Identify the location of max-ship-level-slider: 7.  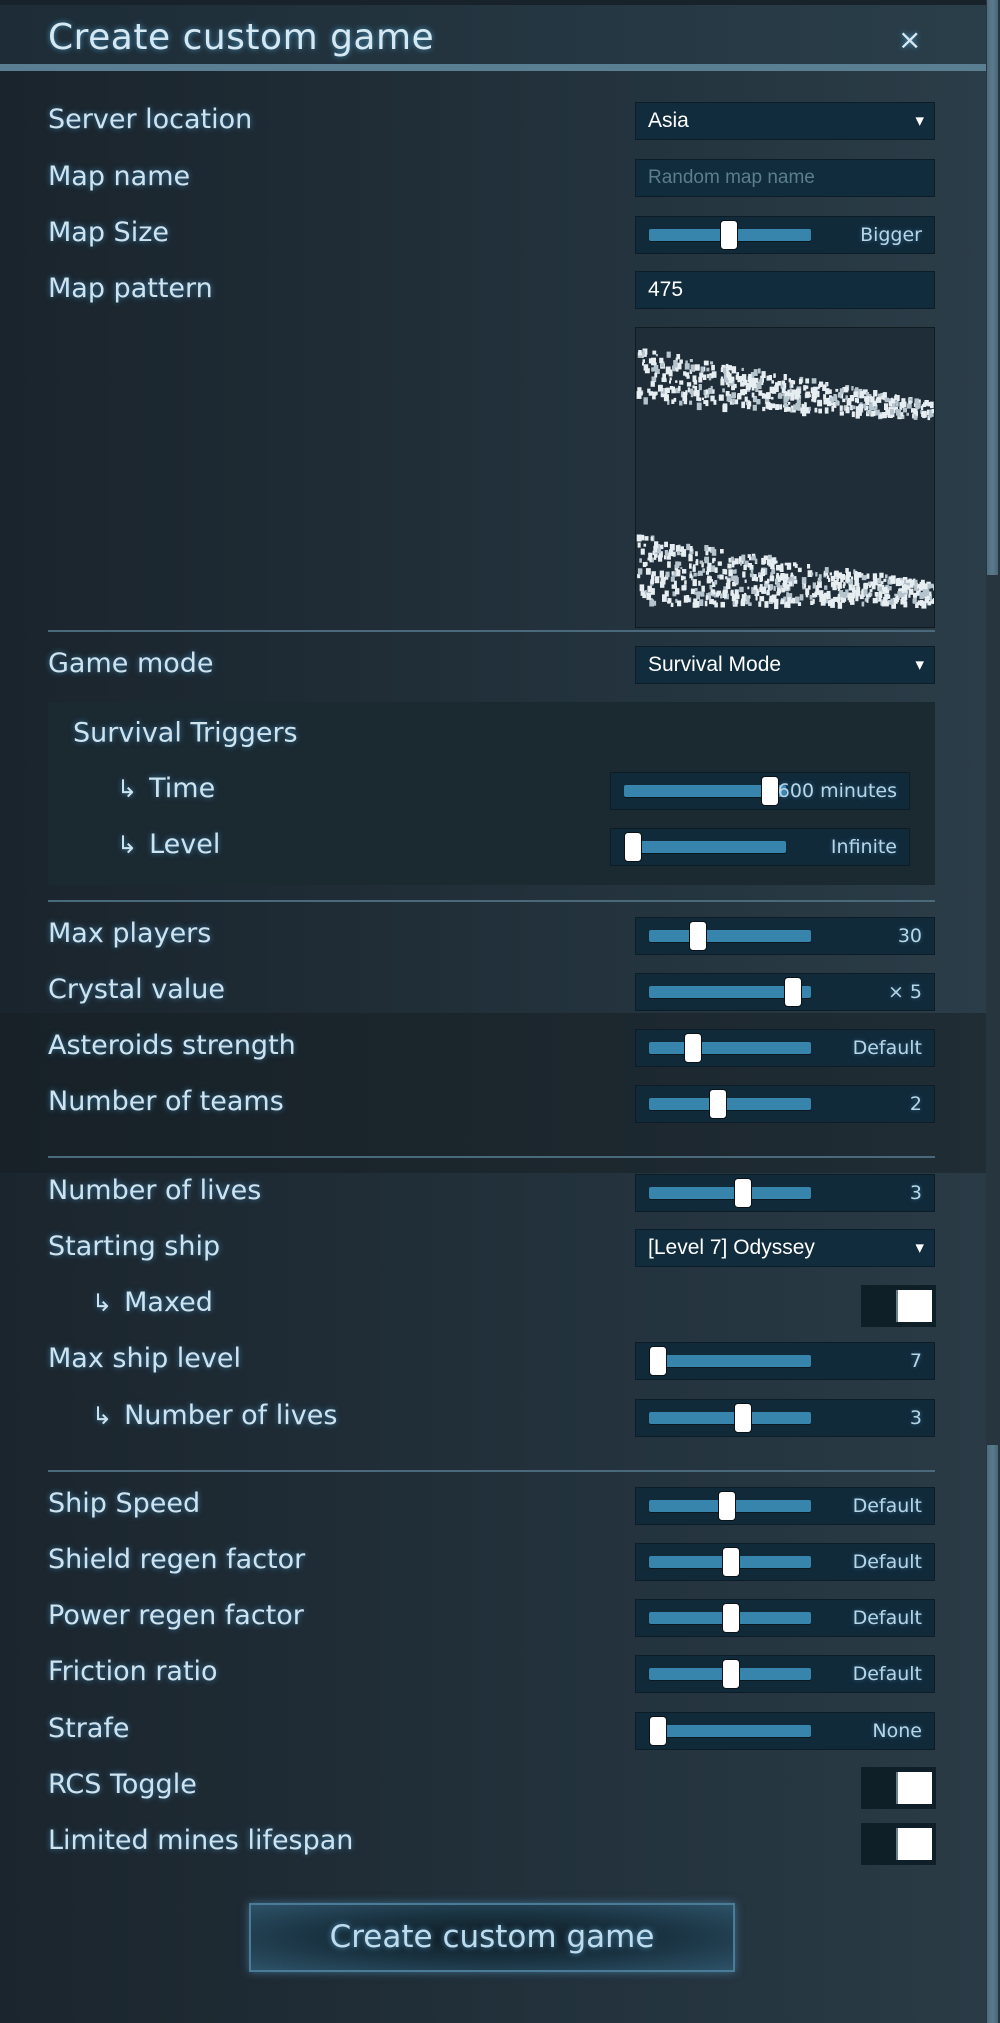
(785, 1361).